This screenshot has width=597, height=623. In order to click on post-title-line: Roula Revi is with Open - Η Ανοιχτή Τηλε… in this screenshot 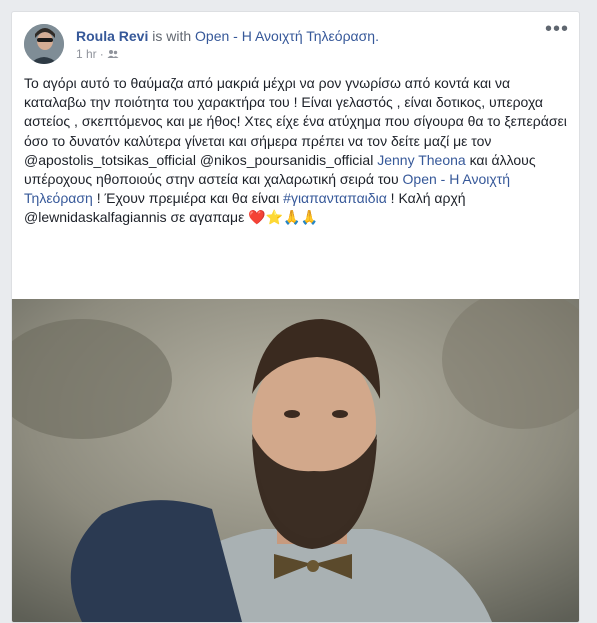, I will do `click(227, 36)`.